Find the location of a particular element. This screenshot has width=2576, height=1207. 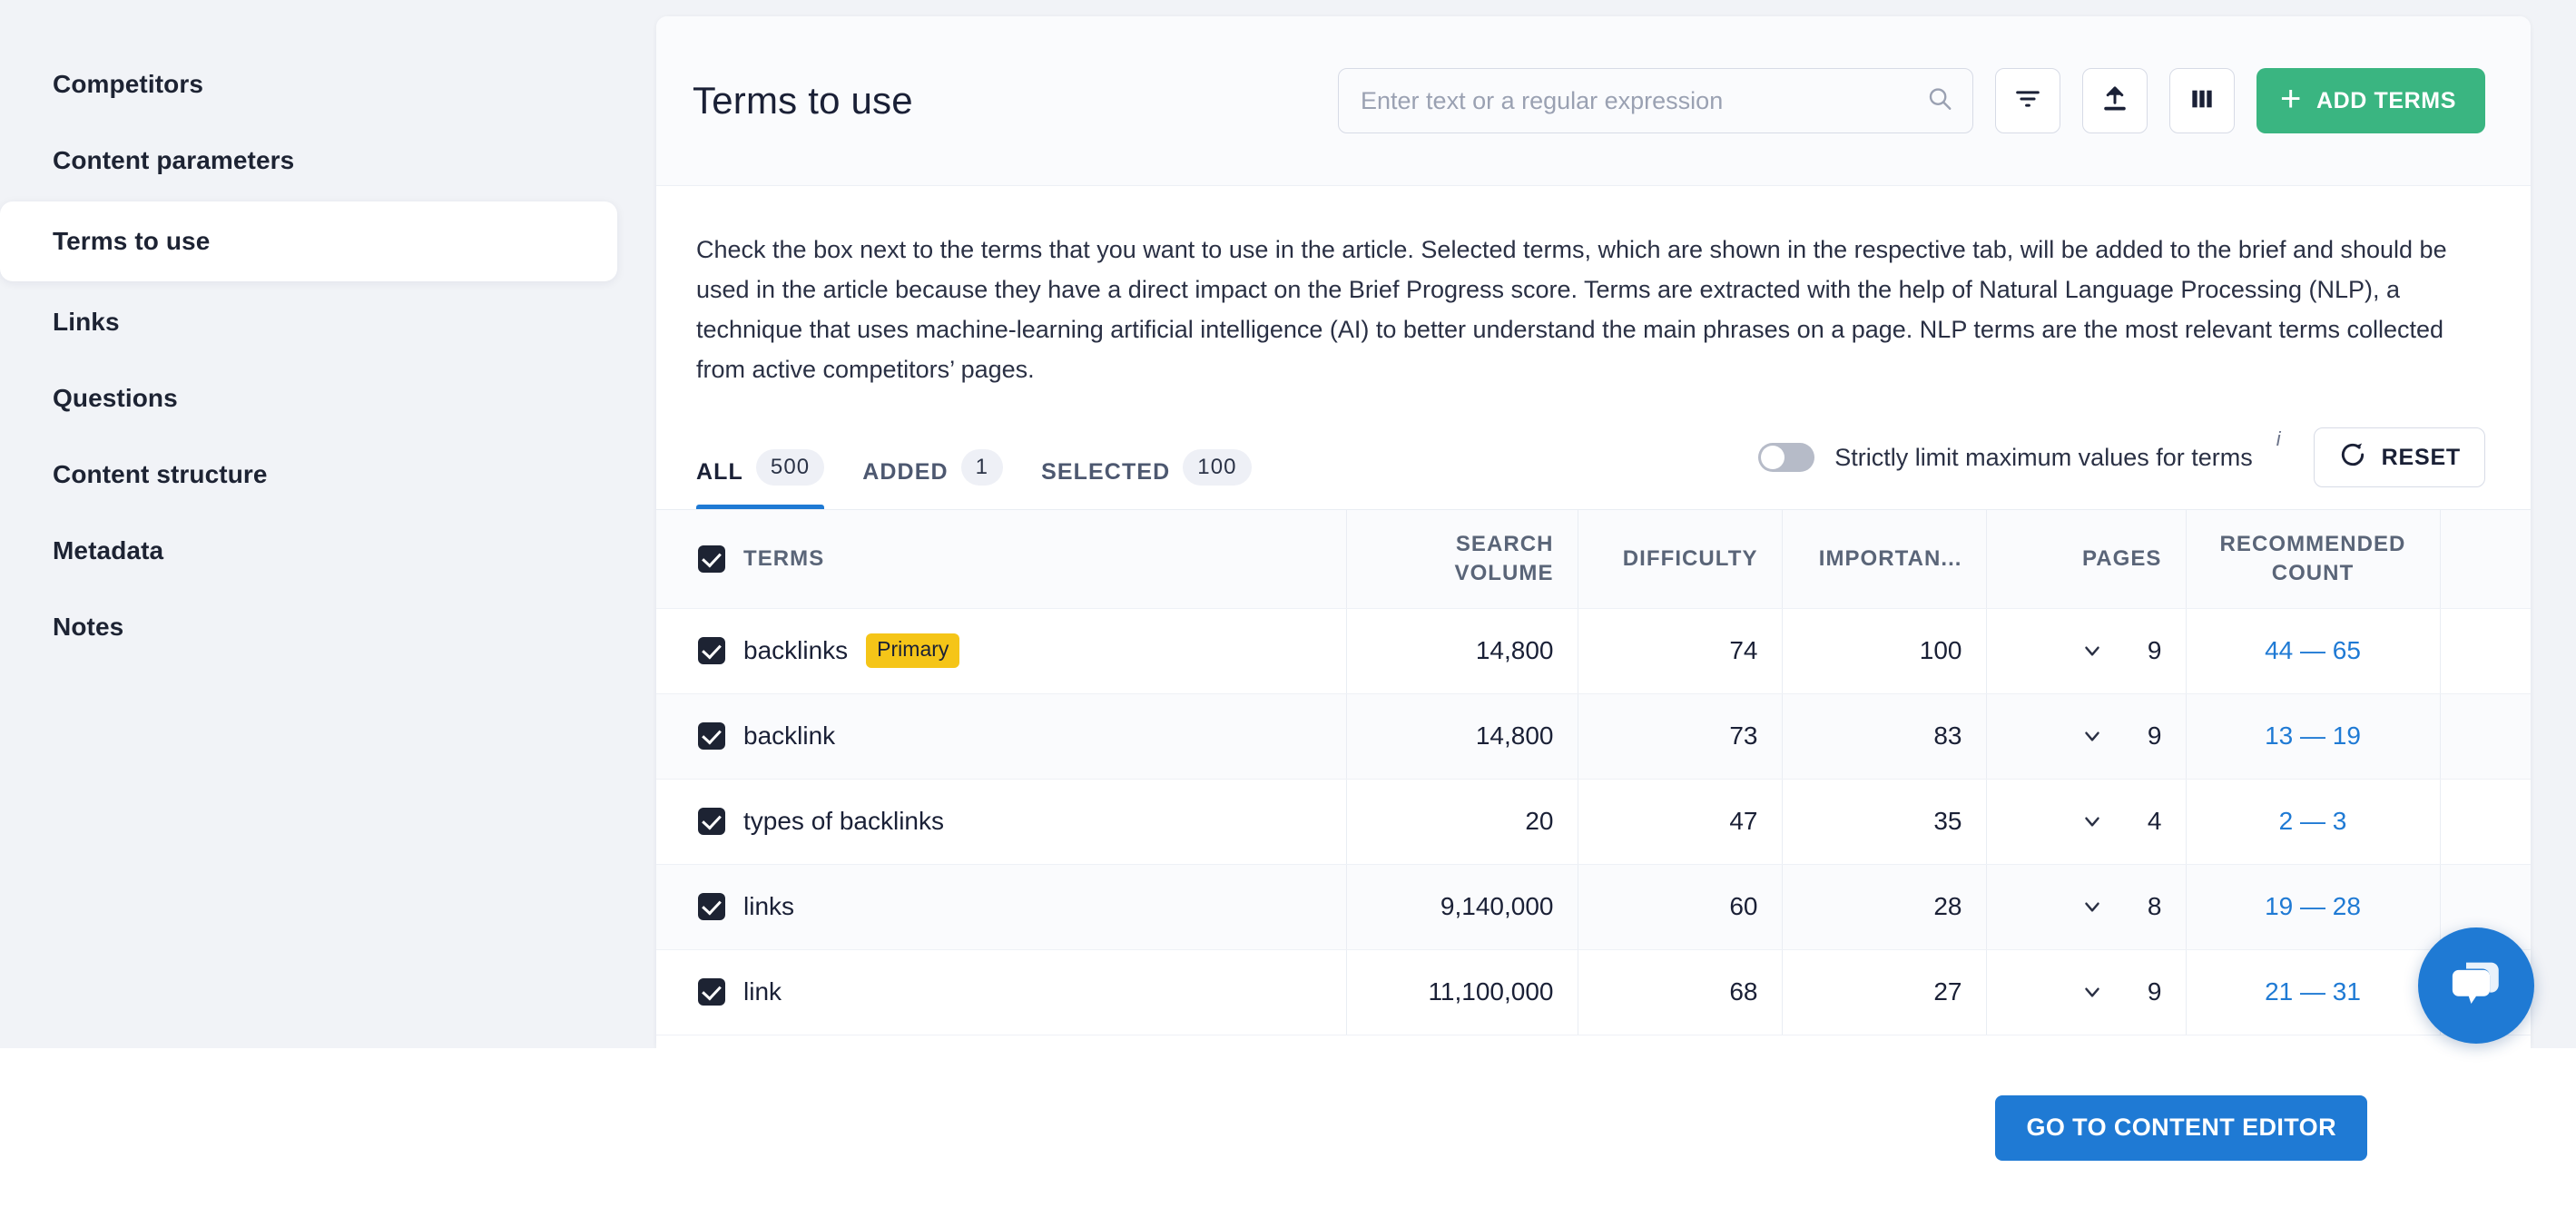

tab-label: ADDED is located at coordinates (905, 472).